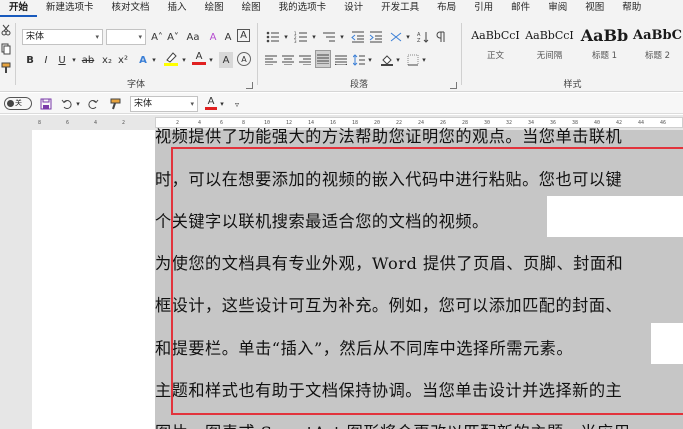 Image resolution: width=683 pixels, height=429 pixels. What do you see at coordinates (6, 30) in the screenshot?
I see `cut-icon` at bounding box center [6, 30].